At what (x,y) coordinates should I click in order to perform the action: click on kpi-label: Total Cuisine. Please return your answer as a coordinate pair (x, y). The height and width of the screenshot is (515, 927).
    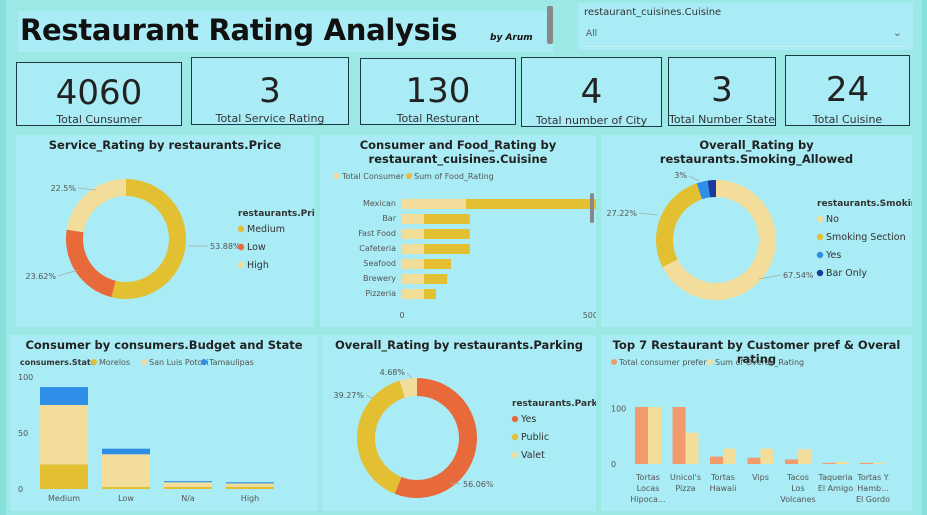
    Looking at the image, I should click on (847, 119).